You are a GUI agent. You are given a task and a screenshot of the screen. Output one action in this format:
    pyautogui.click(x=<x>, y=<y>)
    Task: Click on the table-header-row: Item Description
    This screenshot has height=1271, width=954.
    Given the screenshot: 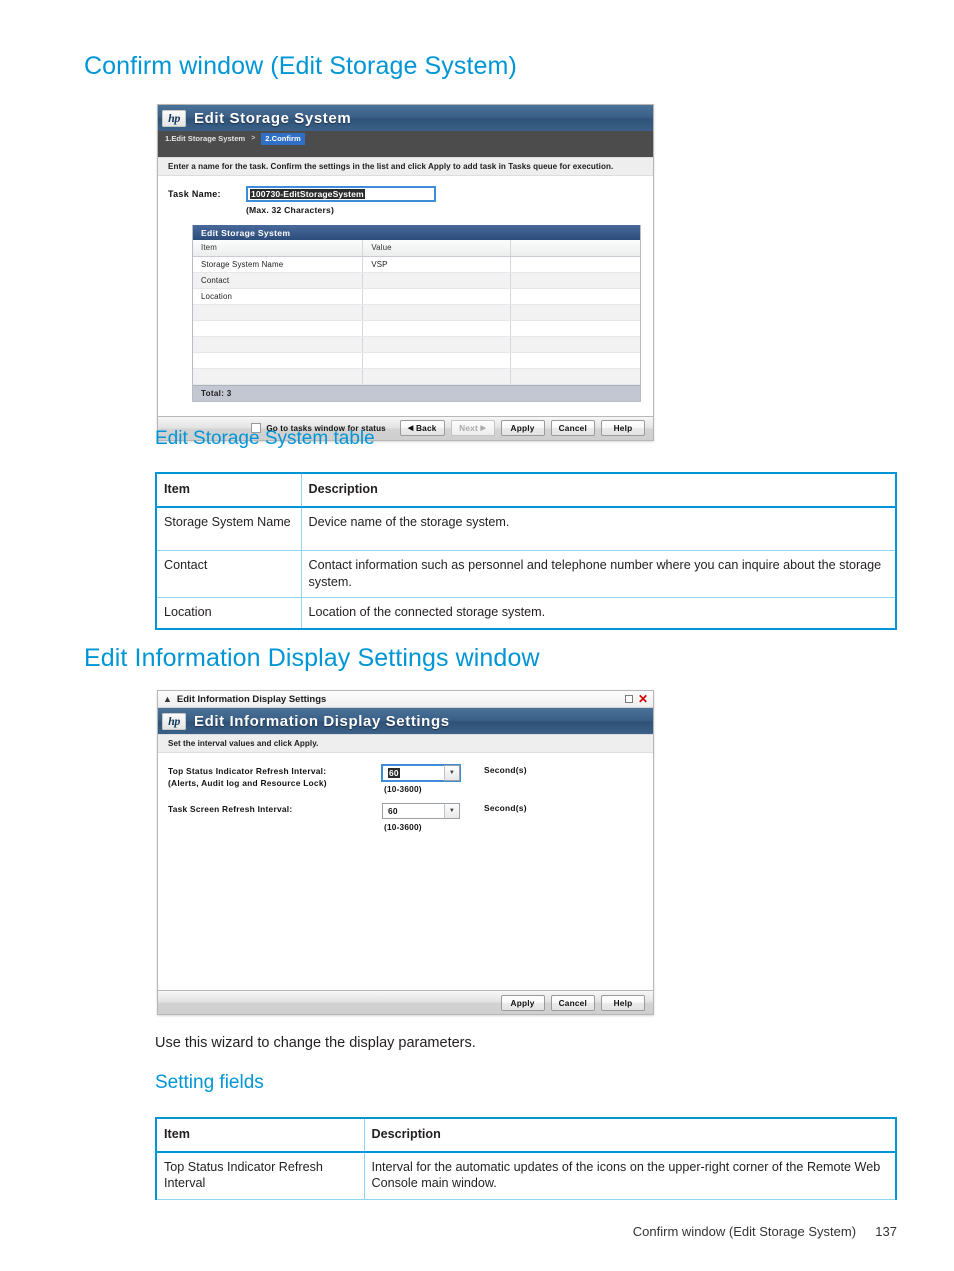 What is the action you would take?
    pyautogui.click(x=526, y=1135)
    